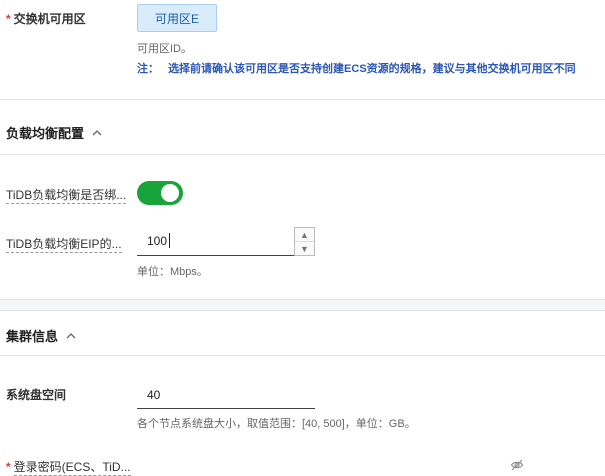 The height and width of the screenshot is (476, 605). Describe the element at coordinates (45, 133) in the screenshot. I see `lb-section-title: 负载均衡配置` at that location.